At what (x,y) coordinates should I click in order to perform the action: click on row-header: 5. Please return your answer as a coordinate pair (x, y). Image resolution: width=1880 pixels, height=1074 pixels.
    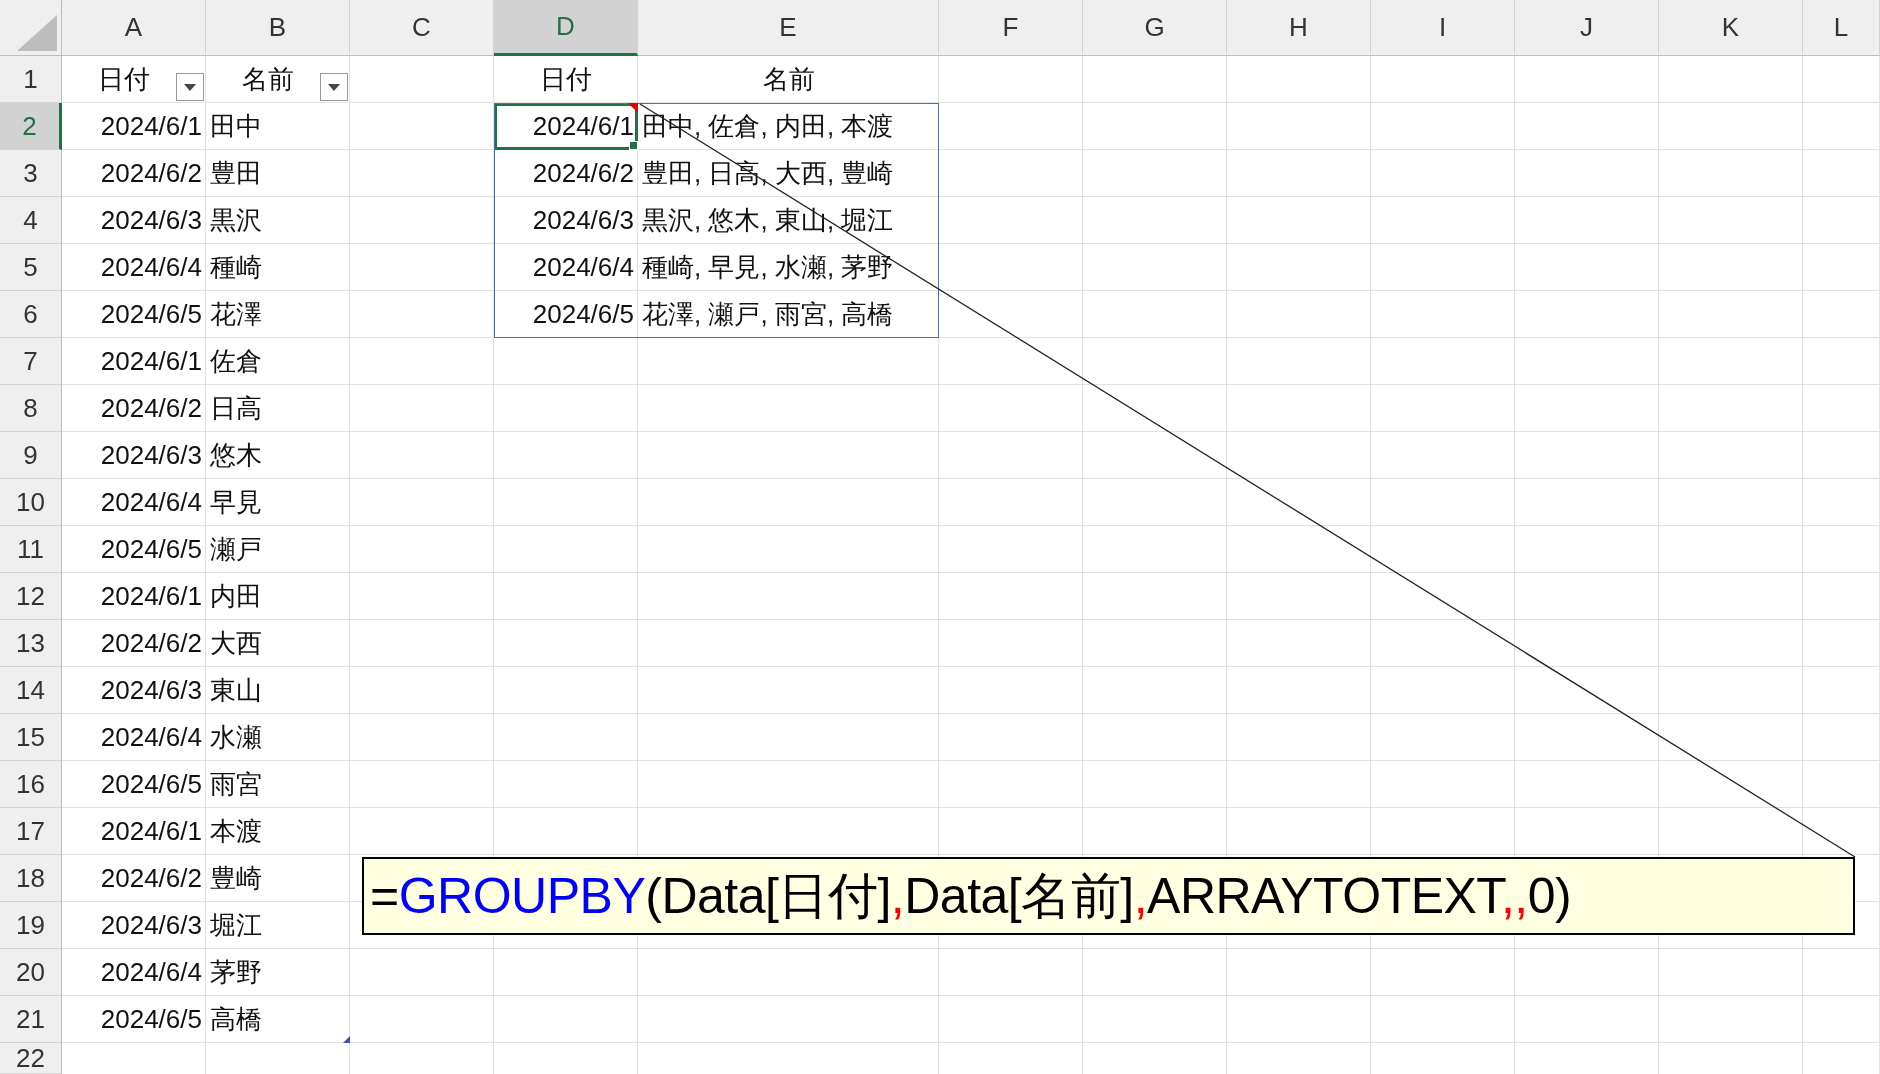
    Looking at the image, I should click on (31, 267).